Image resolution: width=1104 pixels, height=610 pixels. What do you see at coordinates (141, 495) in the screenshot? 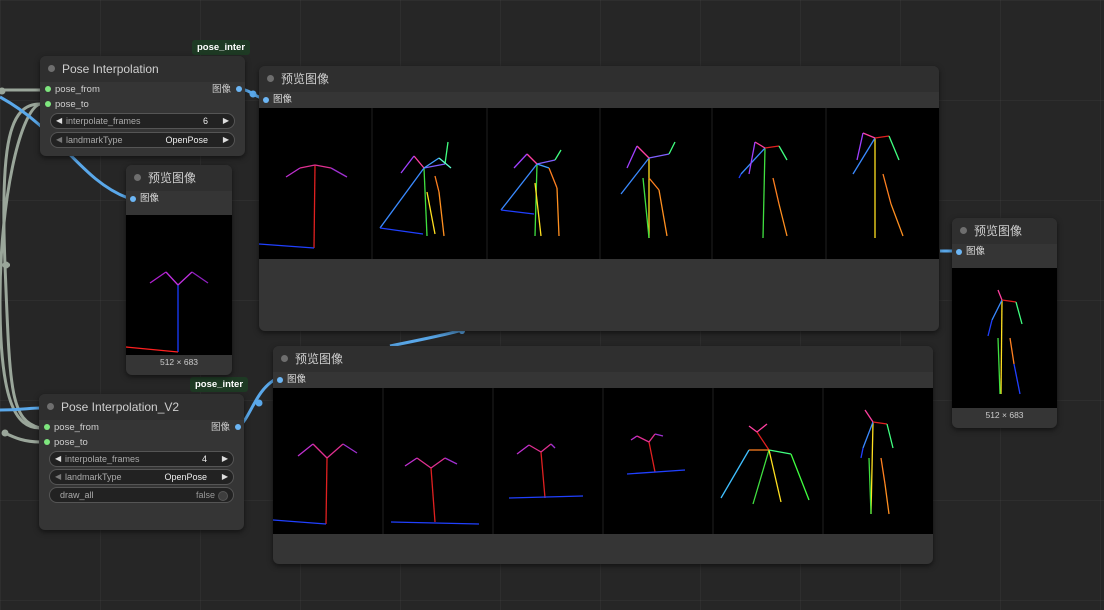
I see `draw-all-toggle: draw_all false` at bounding box center [141, 495].